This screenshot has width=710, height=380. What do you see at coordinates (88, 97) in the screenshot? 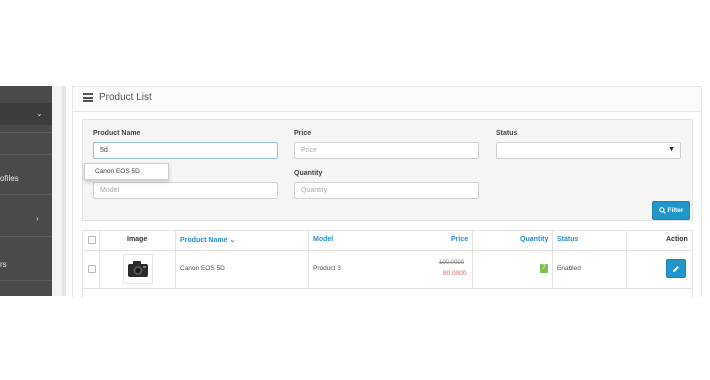
I see `list-icon` at bounding box center [88, 97].